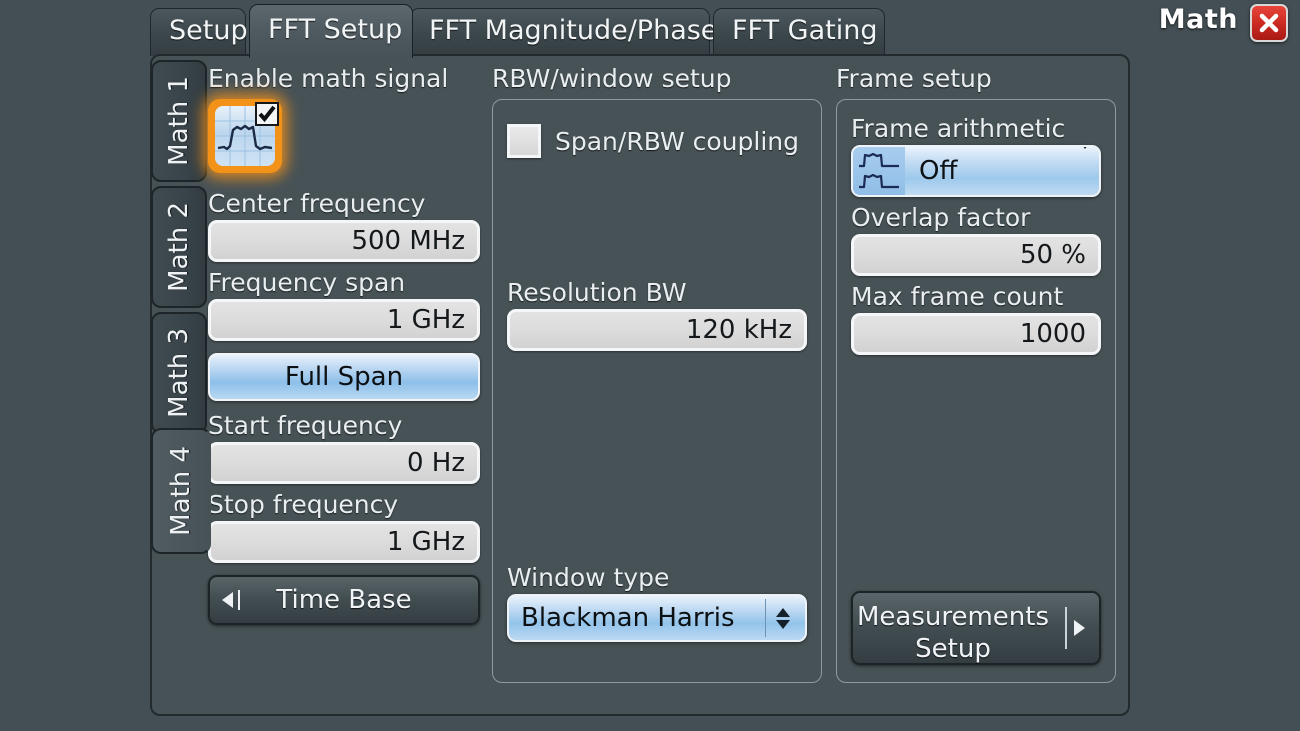  I want to click on tab-fft-setup: FFT Setup, so click(331, 31).